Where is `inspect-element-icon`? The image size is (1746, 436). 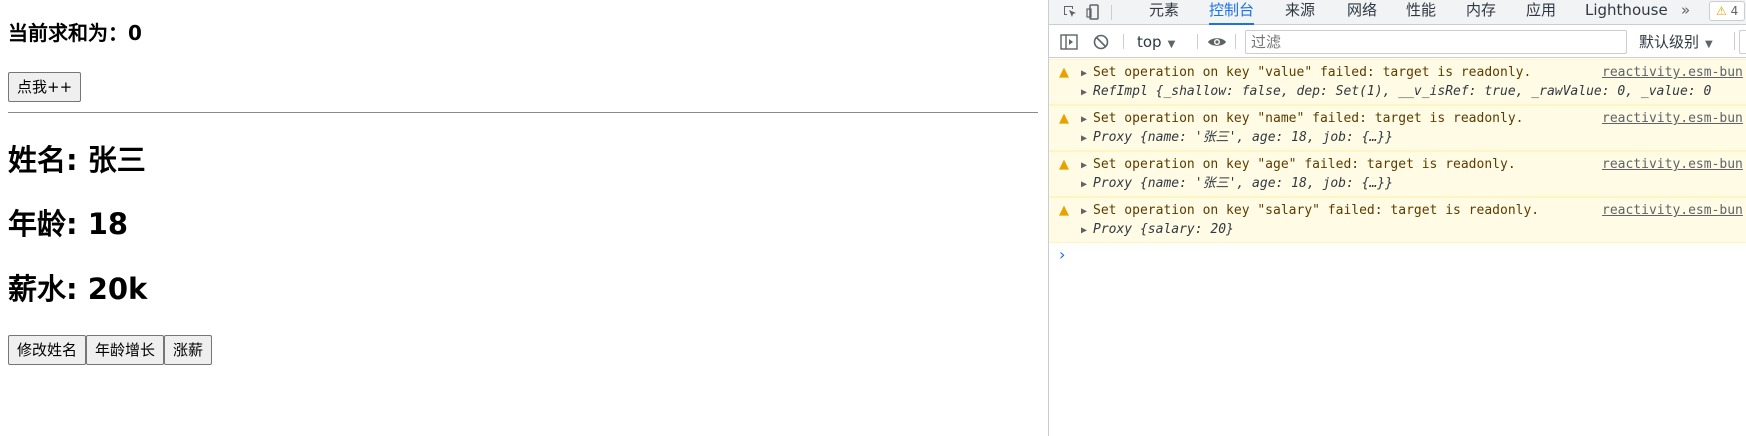 inspect-element-icon is located at coordinates (1070, 12).